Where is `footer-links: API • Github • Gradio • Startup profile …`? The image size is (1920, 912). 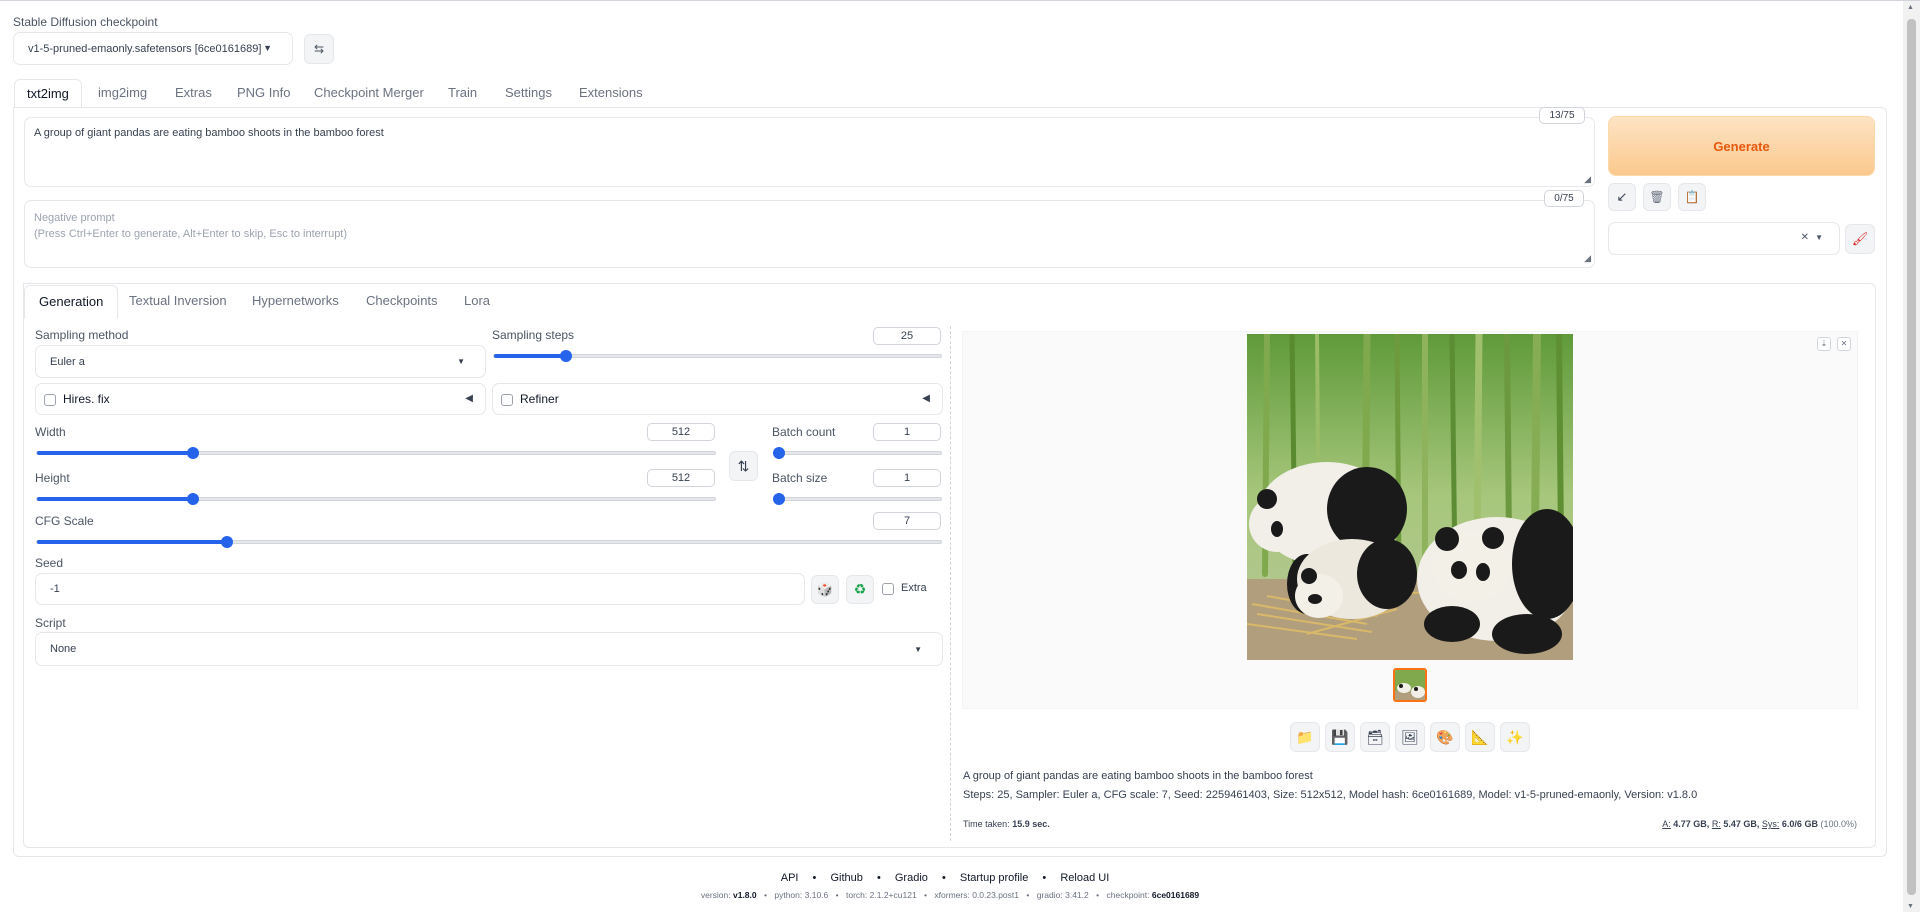
footer-links: API • Github • Gradio • Startup profile … is located at coordinates (945, 878).